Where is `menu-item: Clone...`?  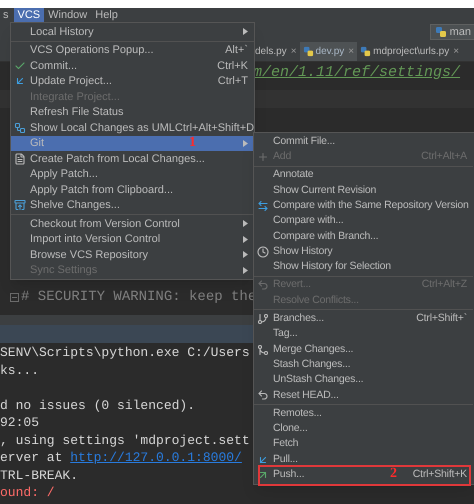
menu-item: Clone... is located at coordinates (363, 429).